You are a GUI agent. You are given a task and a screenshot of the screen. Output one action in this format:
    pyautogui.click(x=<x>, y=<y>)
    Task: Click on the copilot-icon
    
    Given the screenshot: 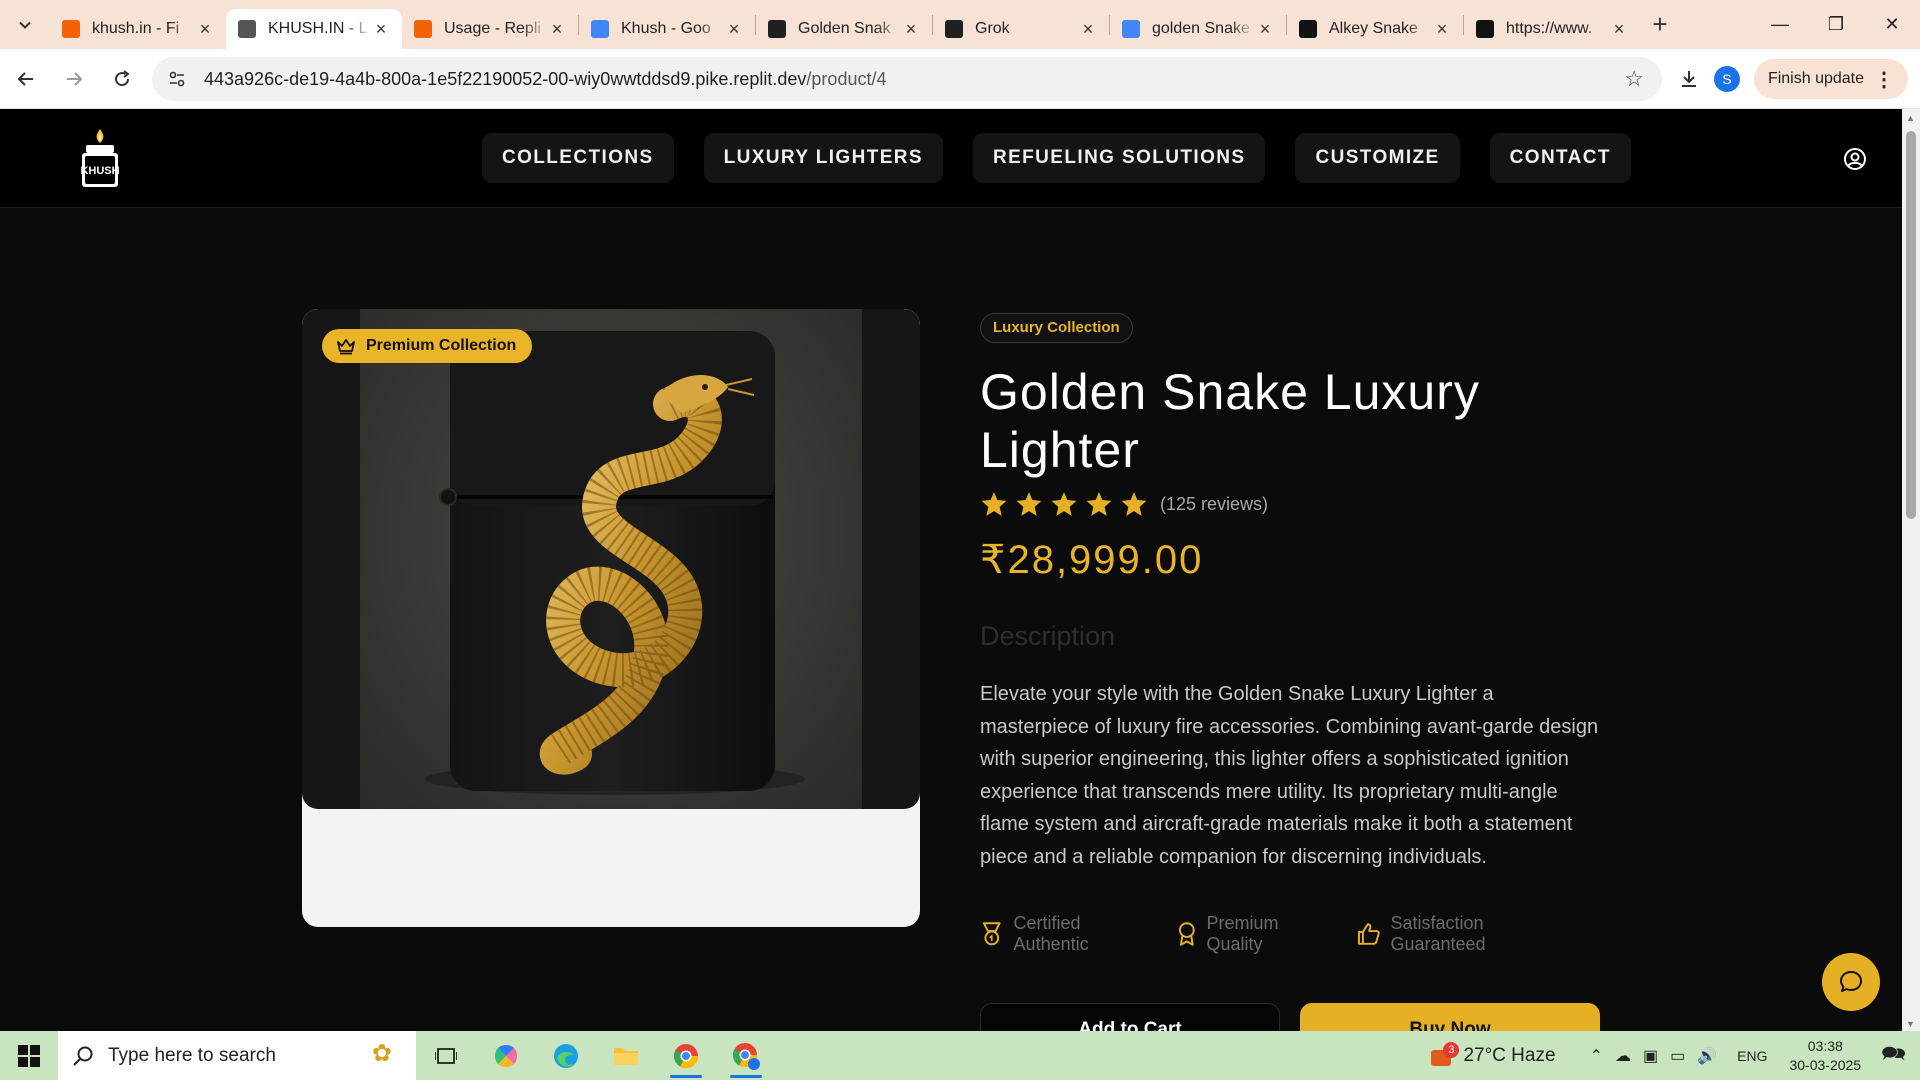 What is the action you would take?
    pyautogui.click(x=506, y=1055)
    